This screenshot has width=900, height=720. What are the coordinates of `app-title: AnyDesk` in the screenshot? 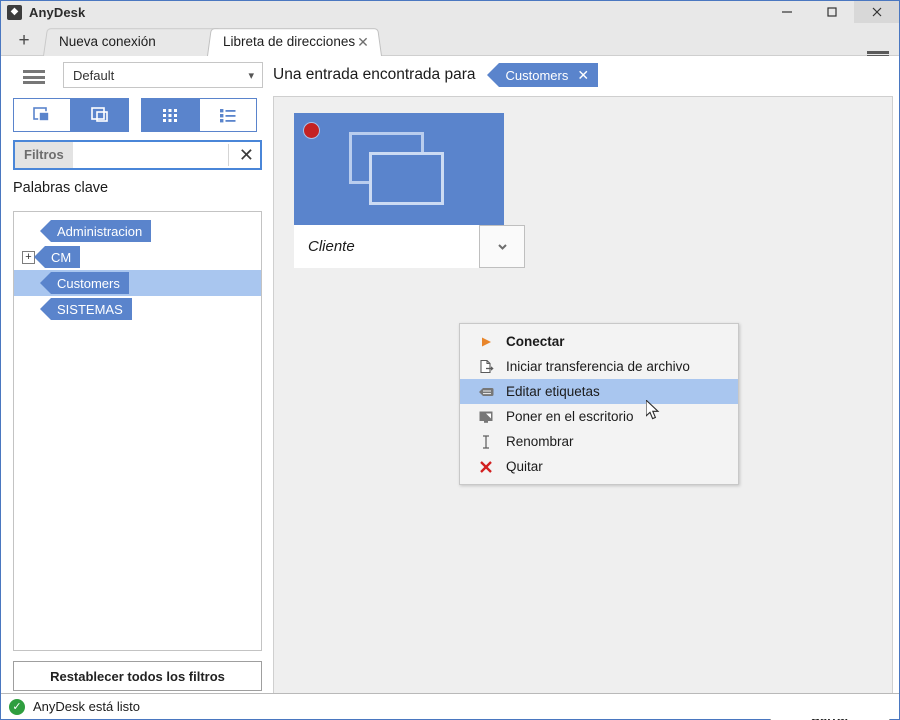 It's located at (57, 12).